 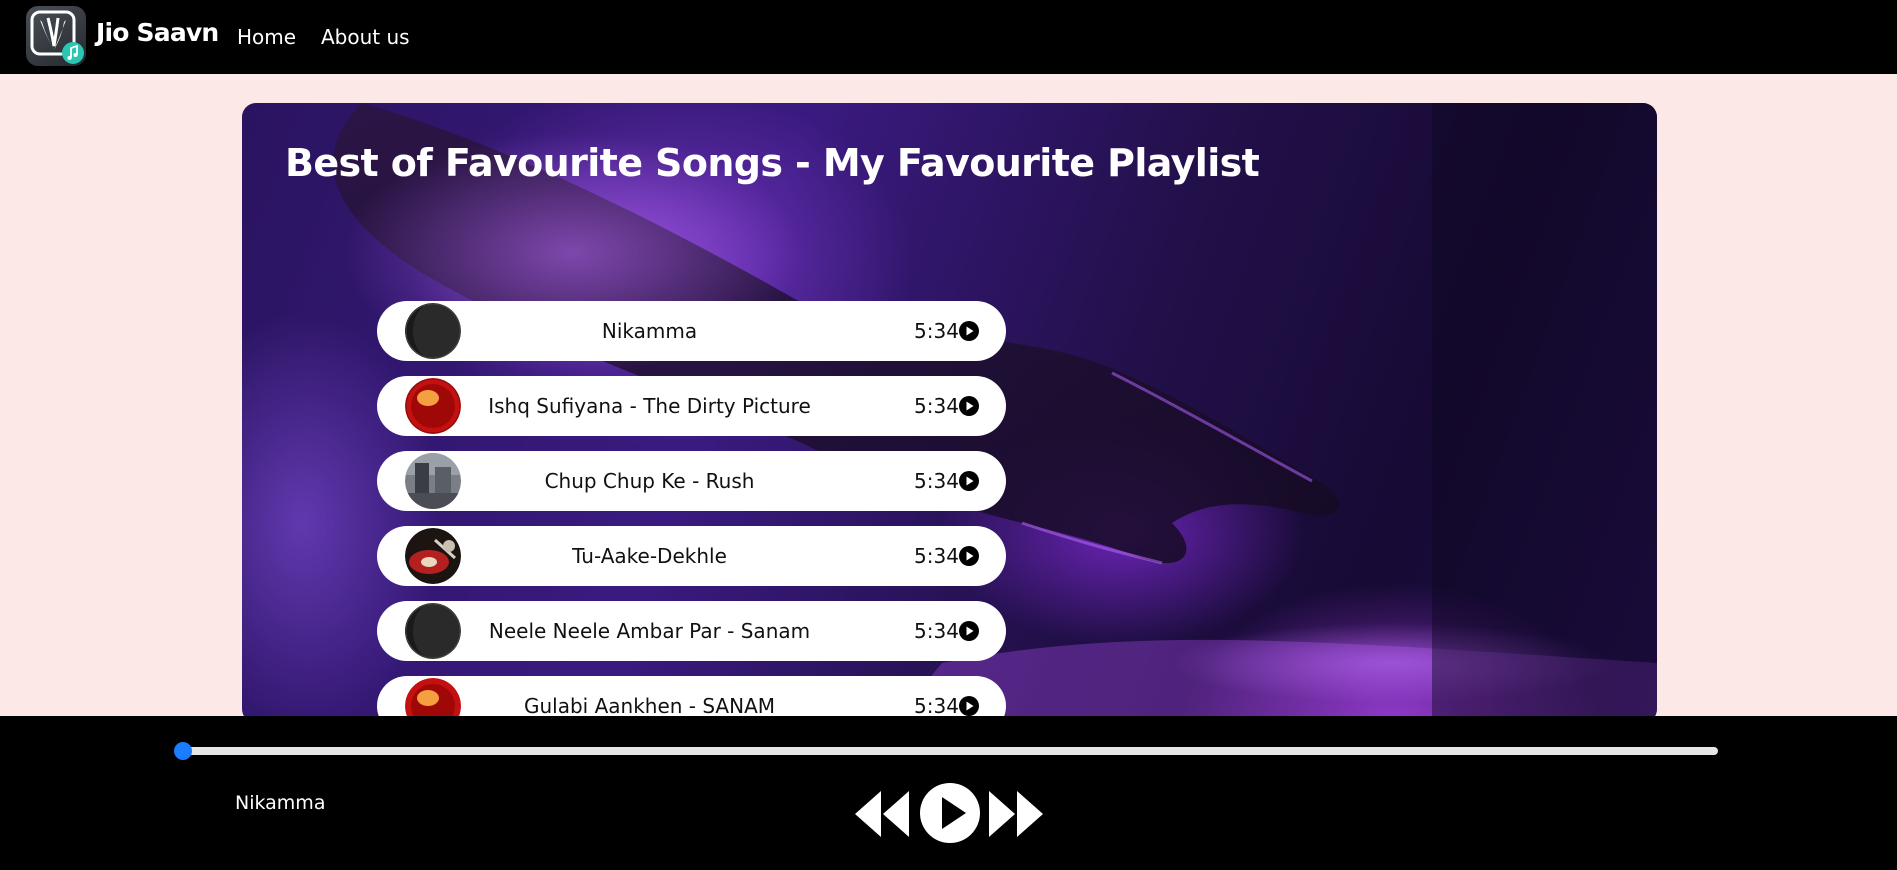 I want to click on jiosaavn-logo-icon, so click(x=56, y=36).